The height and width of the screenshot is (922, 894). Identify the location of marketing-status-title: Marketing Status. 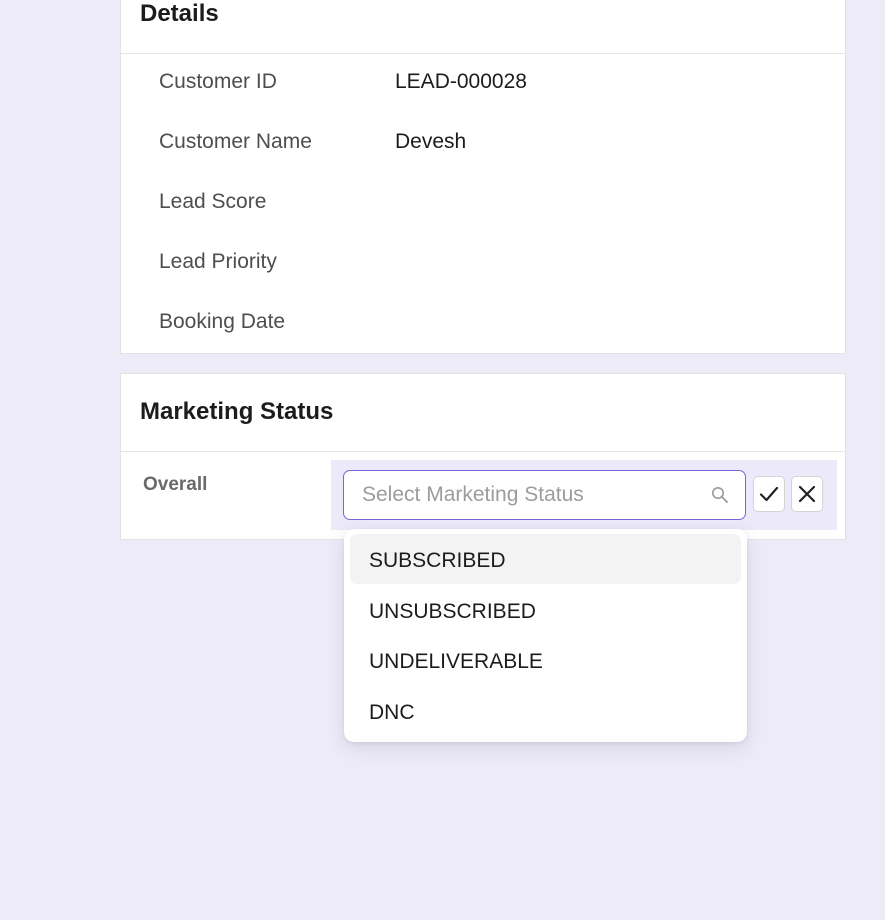
(237, 411).